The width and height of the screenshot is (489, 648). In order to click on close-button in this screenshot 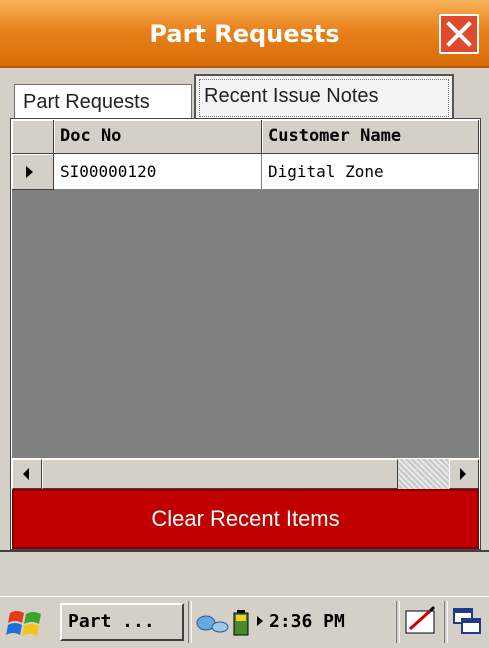, I will do `click(459, 34)`.